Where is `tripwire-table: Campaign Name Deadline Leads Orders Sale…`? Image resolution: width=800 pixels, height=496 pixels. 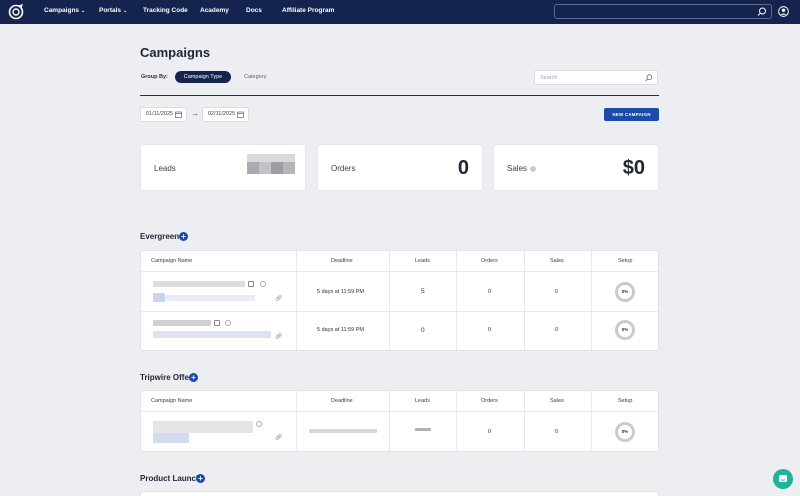
tripwire-table: Campaign Name Deadline Leads Orders Sale… is located at coordinates (399, 421).